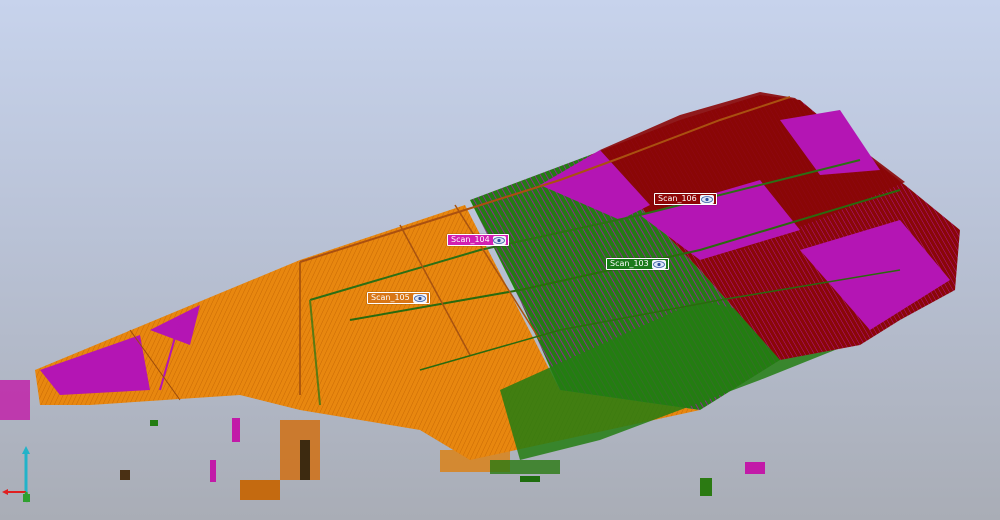 The height and width of the screenshot is (520, 1000). I want to click on scan-label-103-text: Scan_103, so click(629, 263).